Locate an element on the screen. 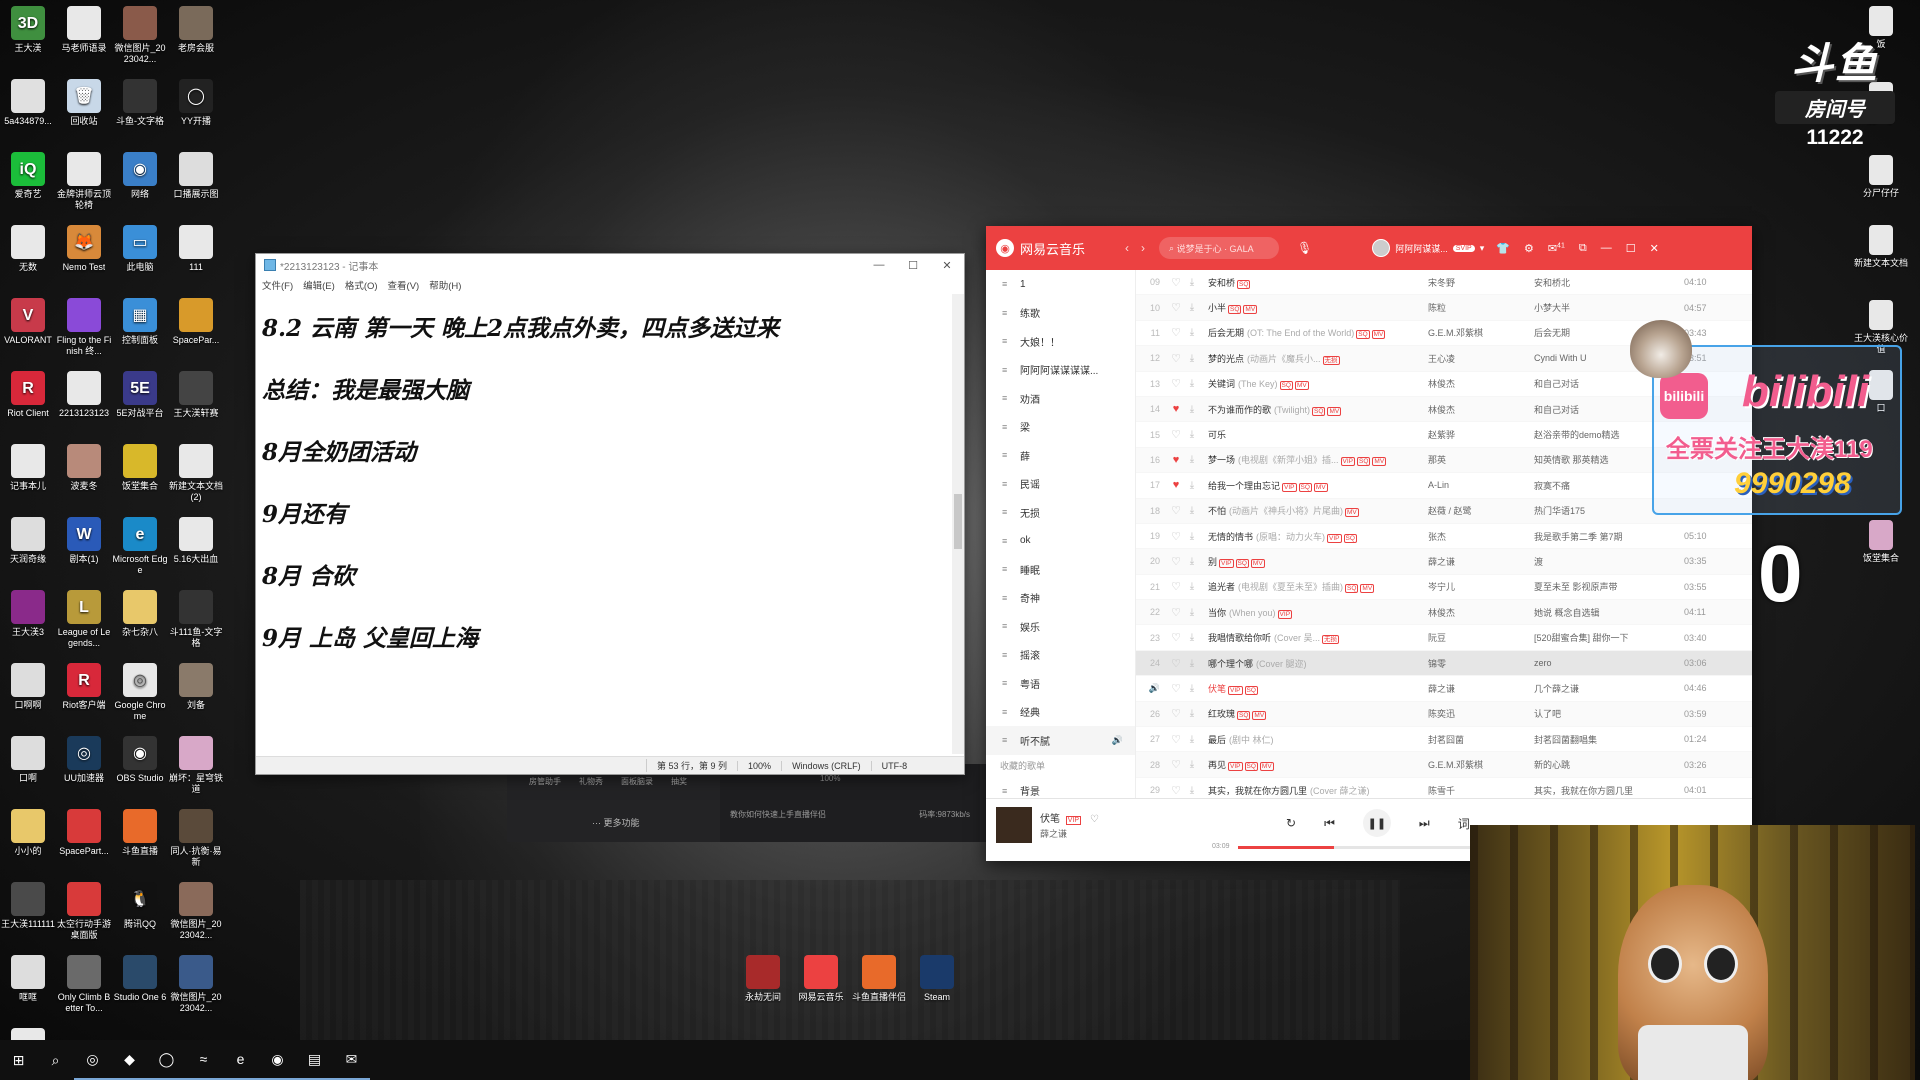 The image size is (1920, 1080). desktop-icon: 5E 5E对战平台 is located at coordinates (140, 395).